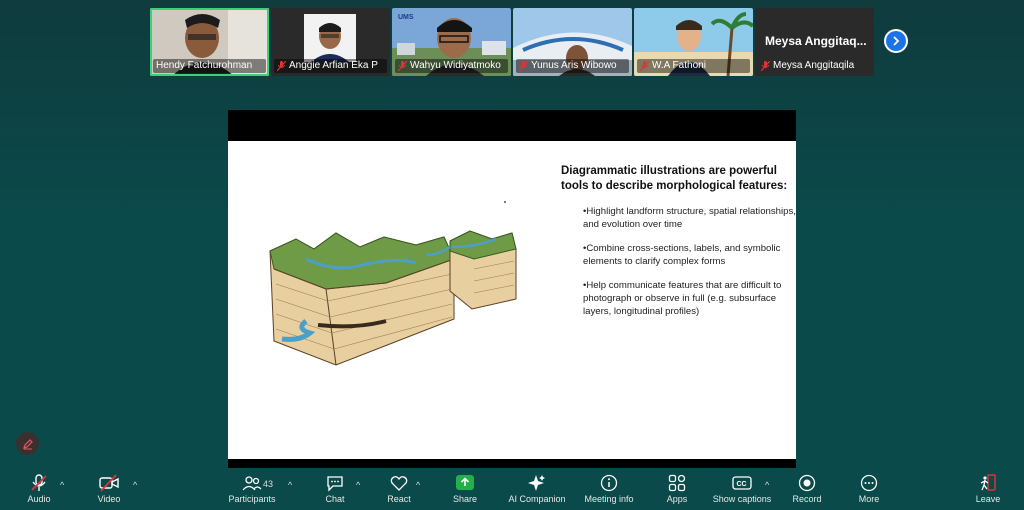 This screenshot has height=510, width=1024. I want to click on participant-tile-yunus: Yunus Aris Wibowo, so click(572, 42).